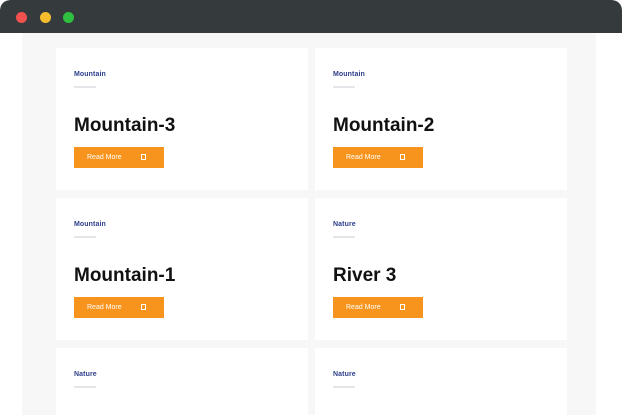 This screenshot has width=622, height=415. I want to click on post-card: Mountain Mountain-3 Read More, so click(182, 119).